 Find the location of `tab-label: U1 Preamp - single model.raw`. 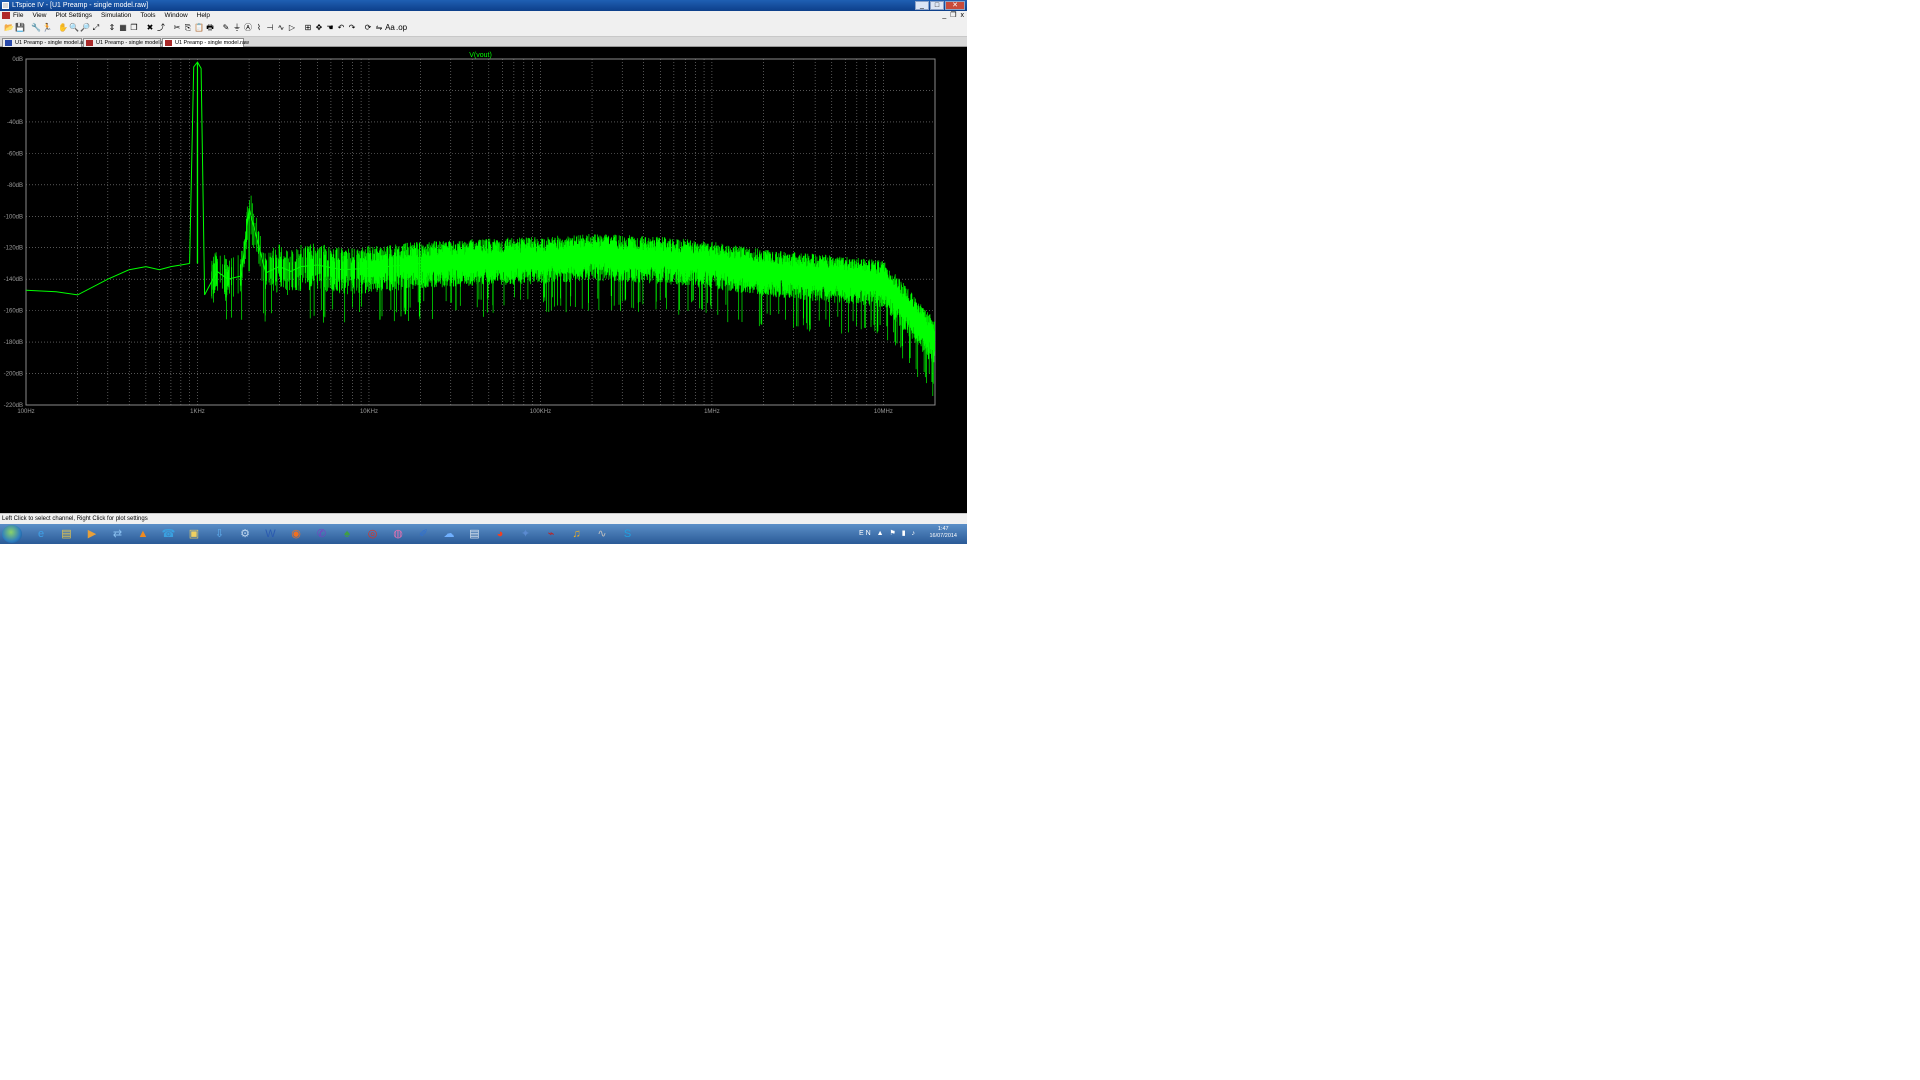

tab-label: U1 Preamp - single model.raw is located at coordinates (133, 43).